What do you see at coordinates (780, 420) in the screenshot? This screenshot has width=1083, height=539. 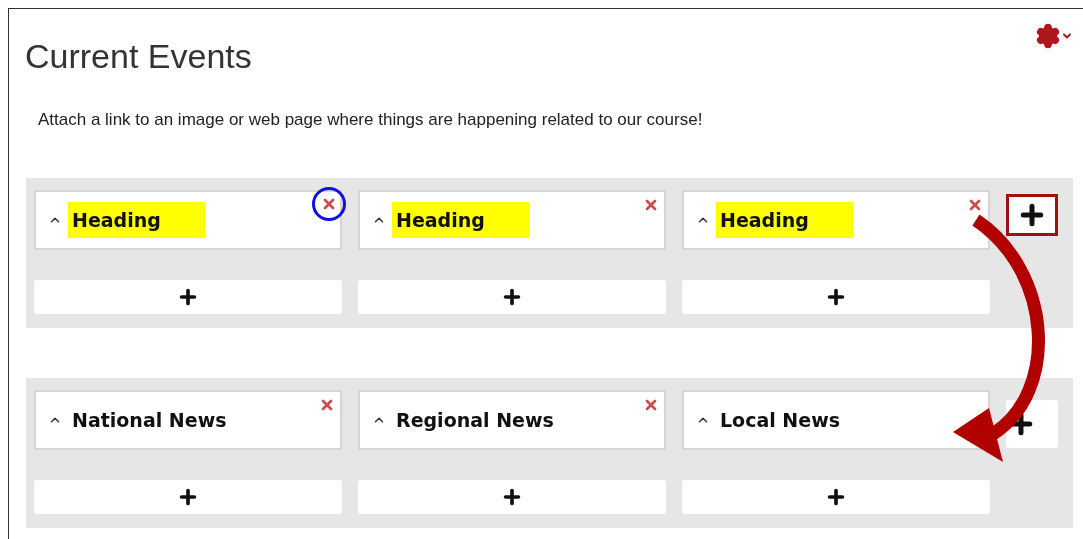 I see `column-heading: Local News` at bounding box center [780, 420].